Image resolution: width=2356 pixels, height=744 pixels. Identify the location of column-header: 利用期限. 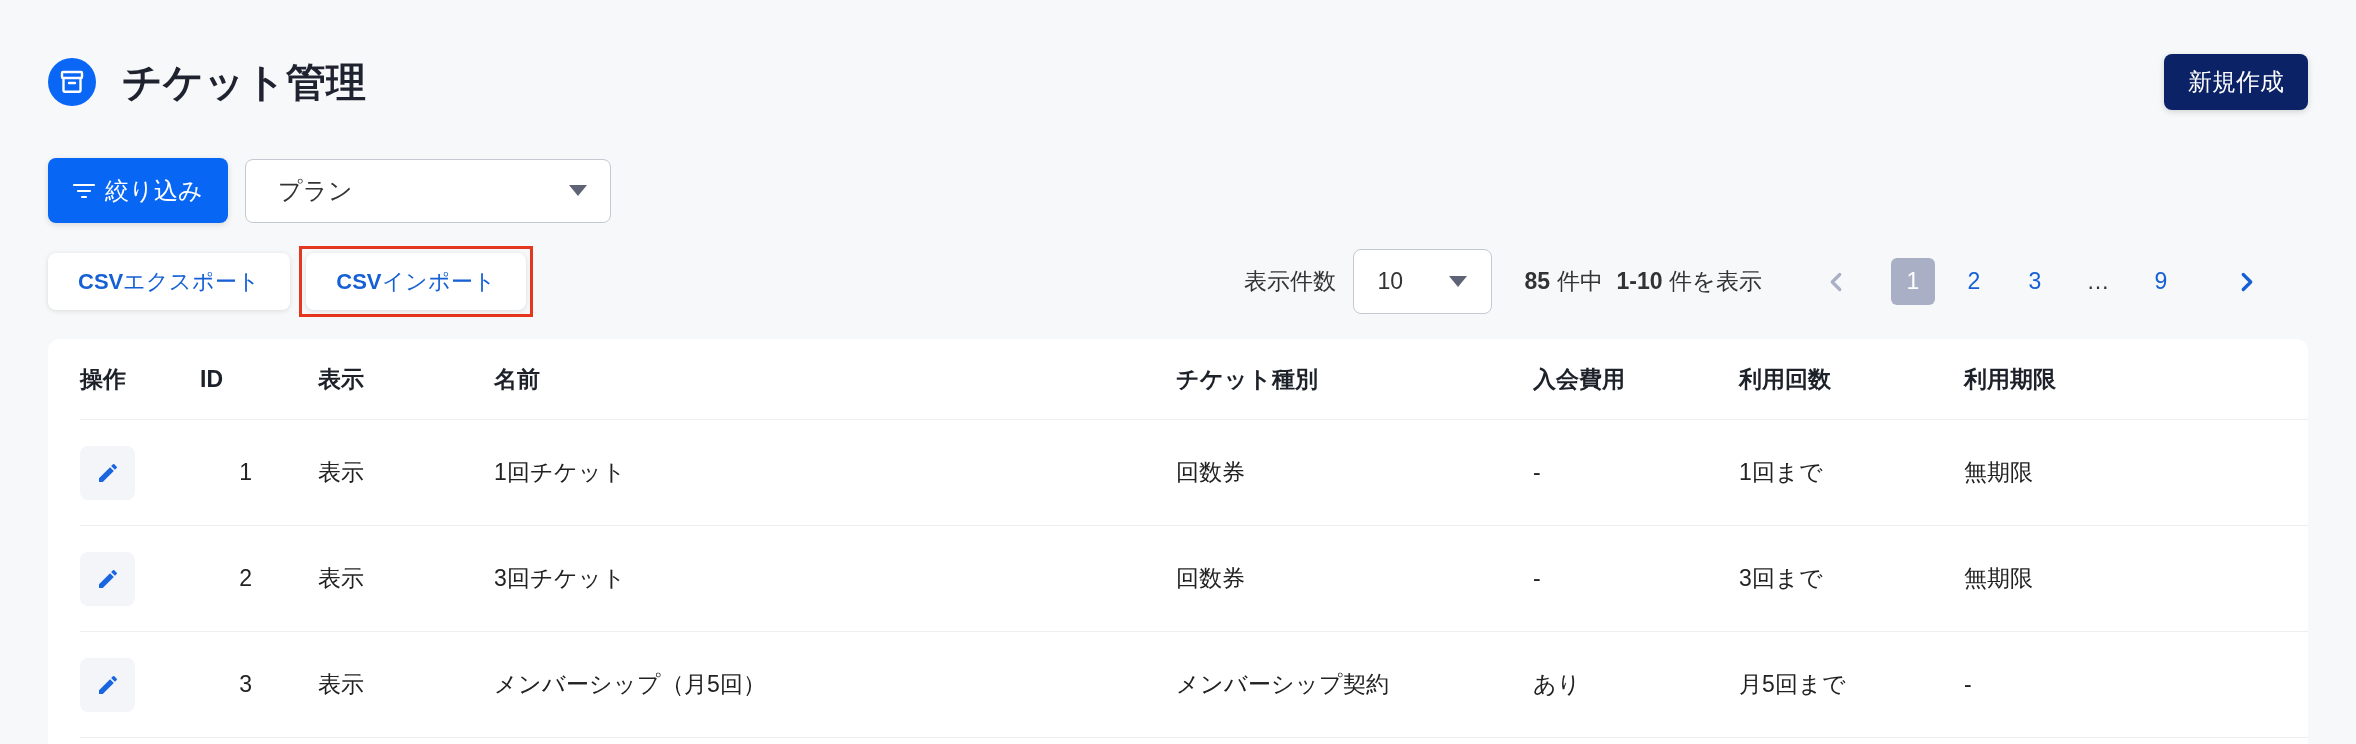
(2010, 379).